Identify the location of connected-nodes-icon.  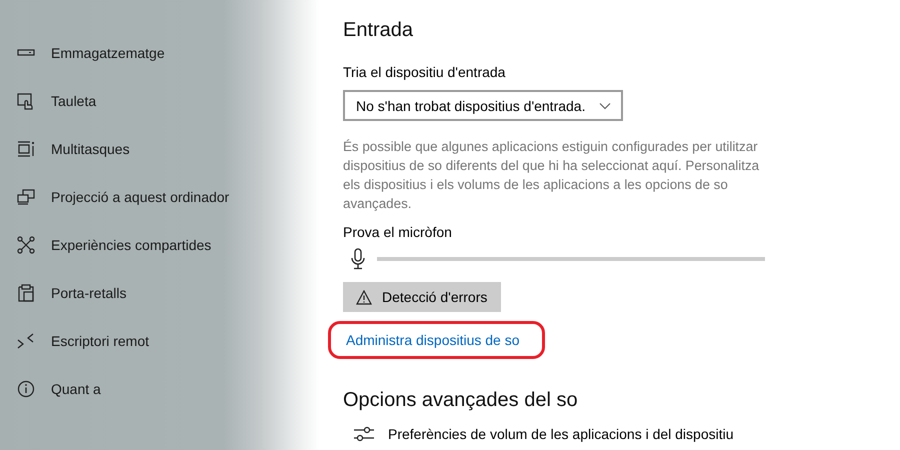
(26, 245).